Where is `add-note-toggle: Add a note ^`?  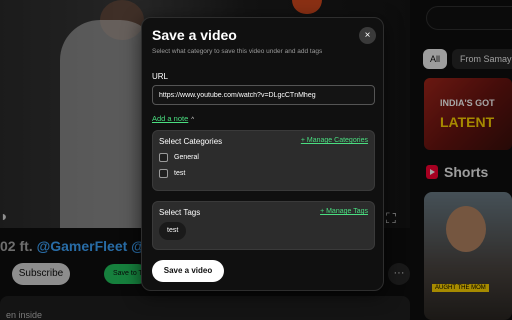
add-note-toggle: Add a note ^ is located at coordinates (173, 118).